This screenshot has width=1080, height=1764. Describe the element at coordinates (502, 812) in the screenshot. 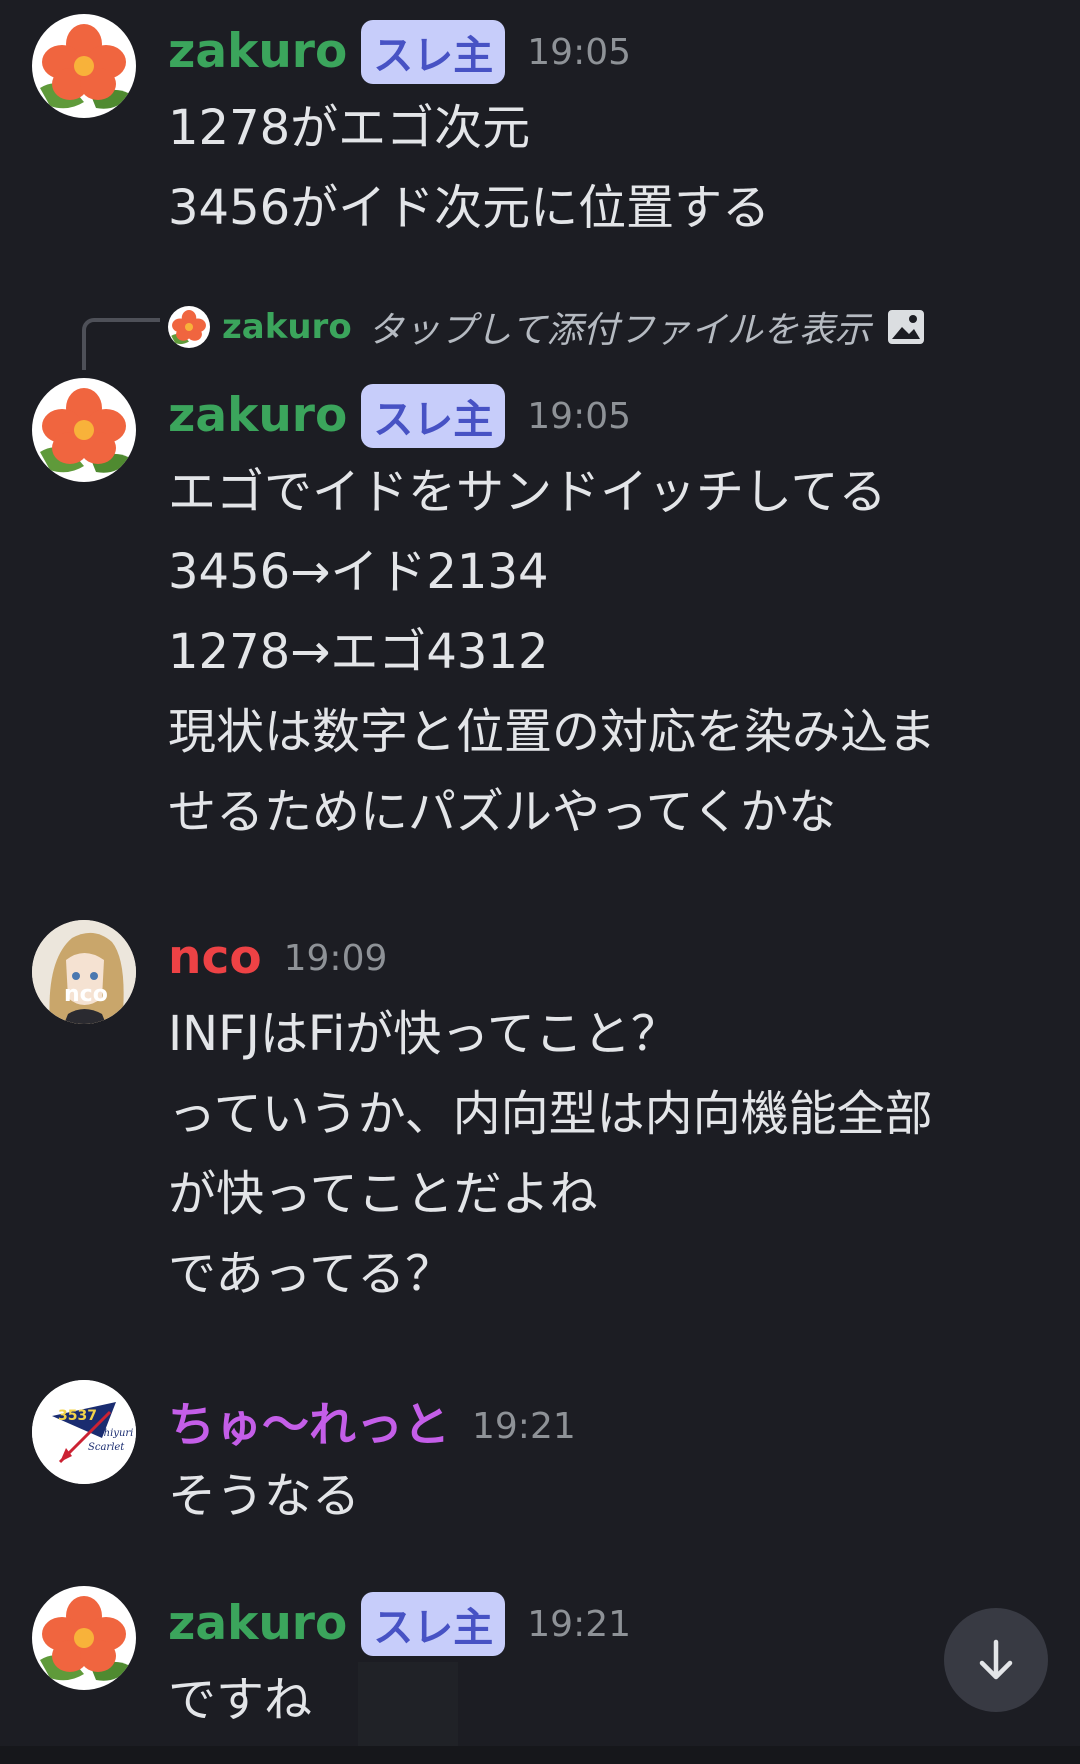

I see `message-line: せるためにパズルやってくかな` at that location.